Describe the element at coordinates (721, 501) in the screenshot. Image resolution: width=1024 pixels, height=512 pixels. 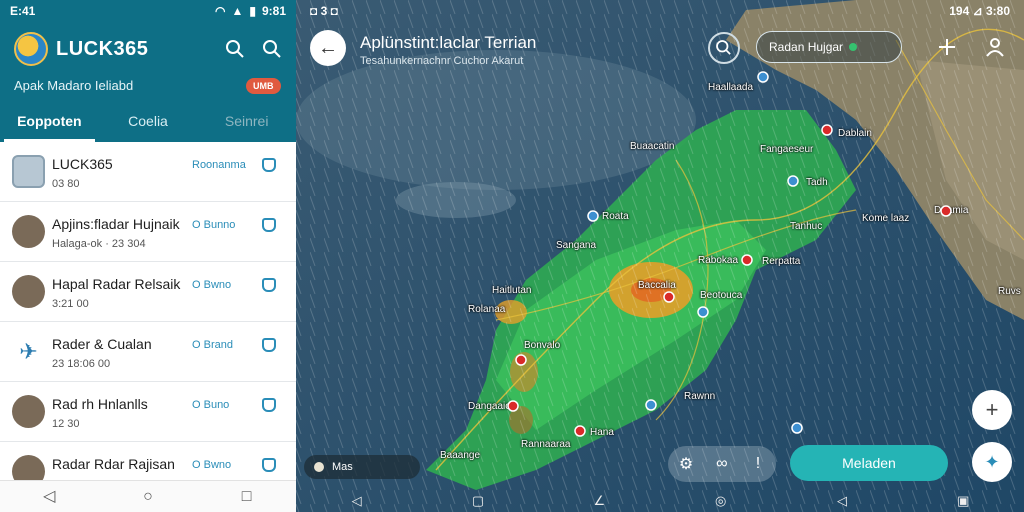
I see `camera-nav-icon: ◎` at that location.